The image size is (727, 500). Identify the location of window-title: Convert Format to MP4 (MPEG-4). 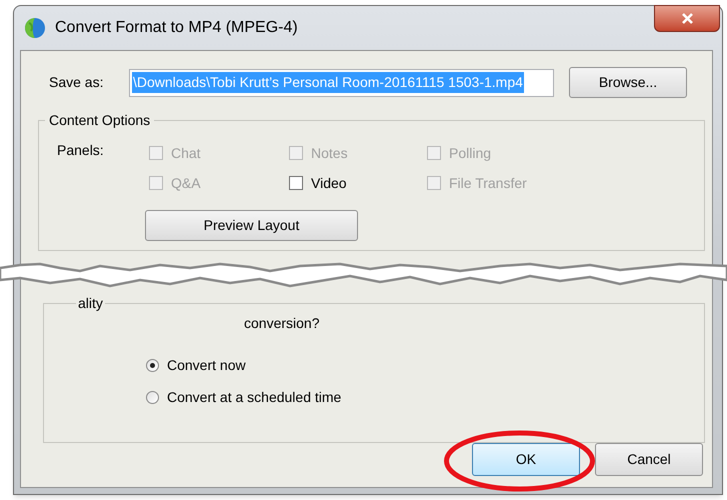
(176, 28).